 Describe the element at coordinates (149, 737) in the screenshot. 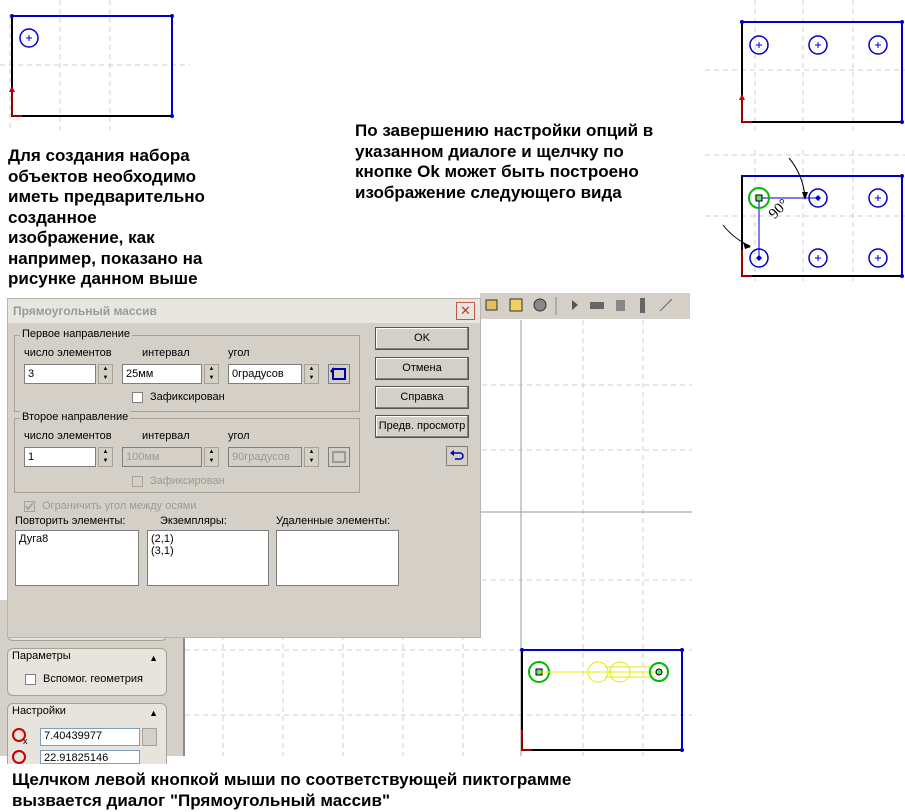

I see `x-spinner` at that location.